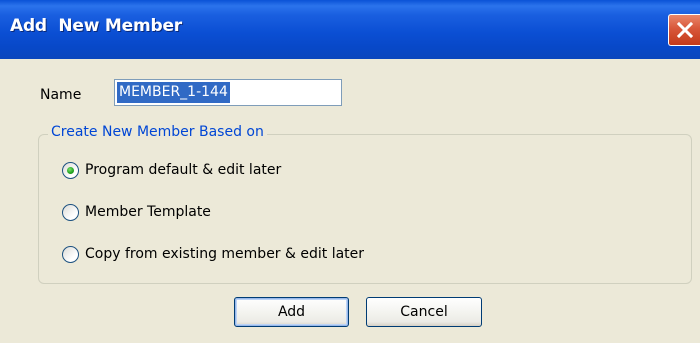  I want to click on radio-copy-existing: Copy from existing member & edit later, so click(213, 254).